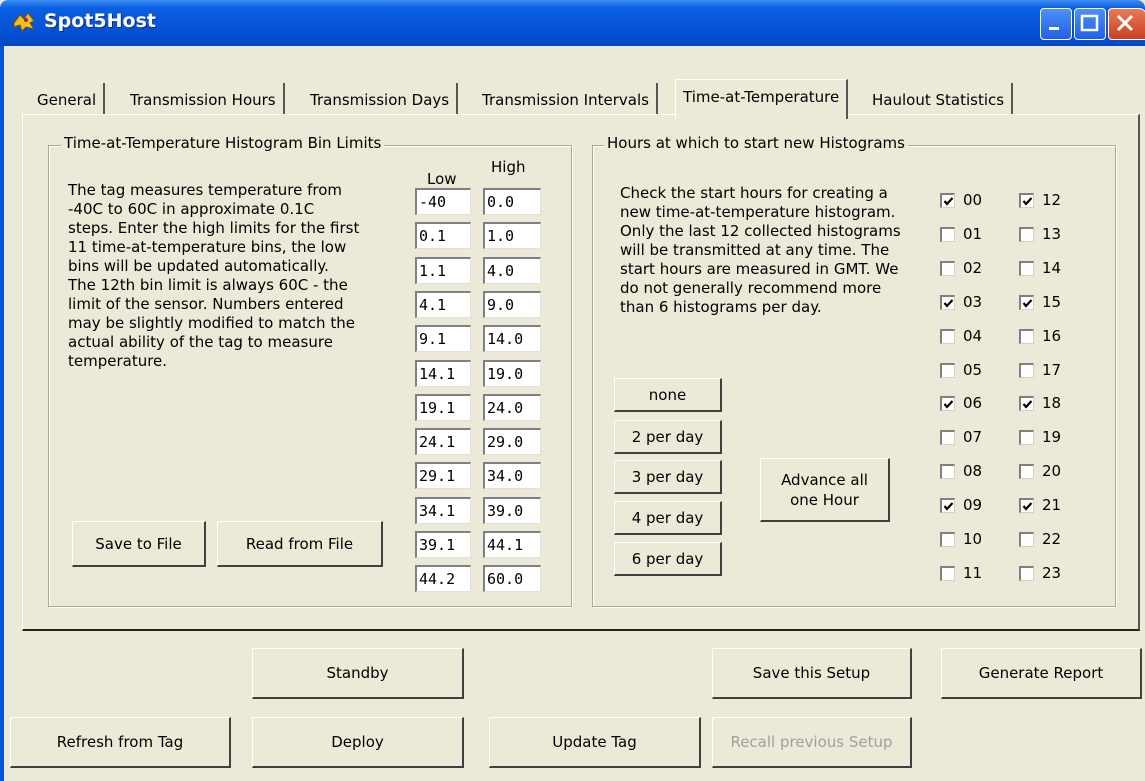 This screenshot has height=781, width=1145. I want to click on hour-label: 16, so click(1052, 336).